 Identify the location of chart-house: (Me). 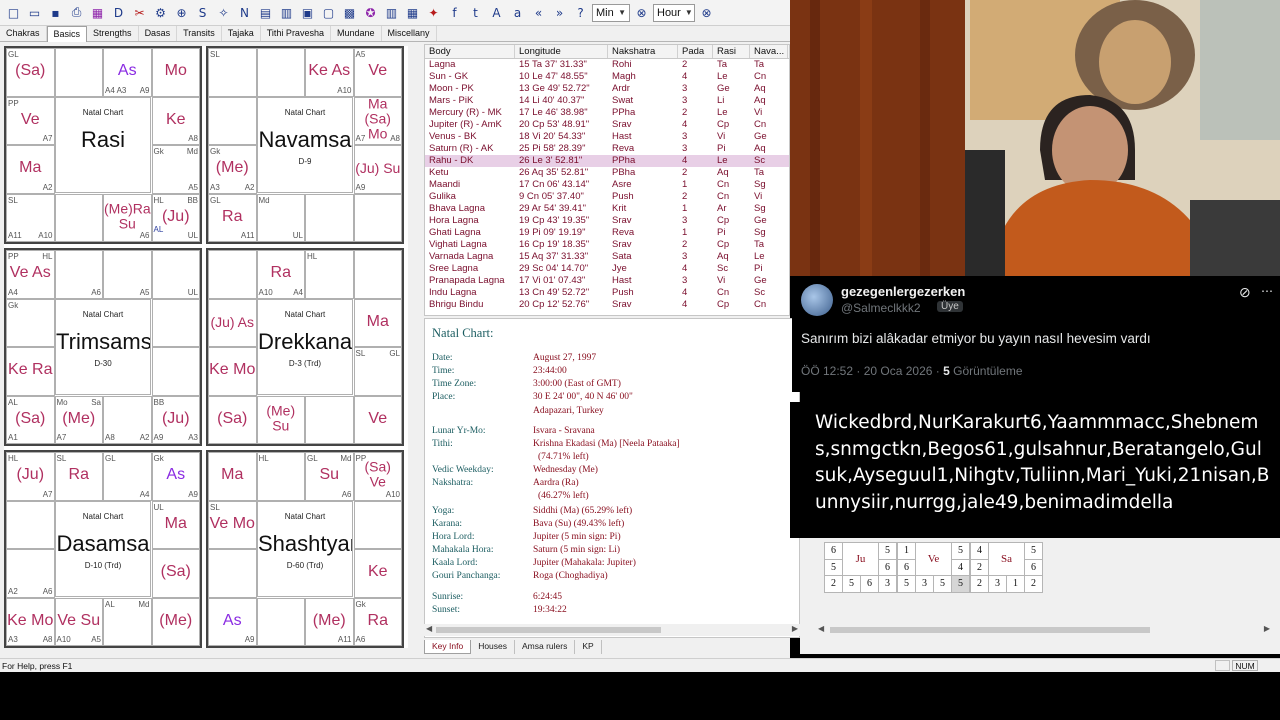
(175, 621).